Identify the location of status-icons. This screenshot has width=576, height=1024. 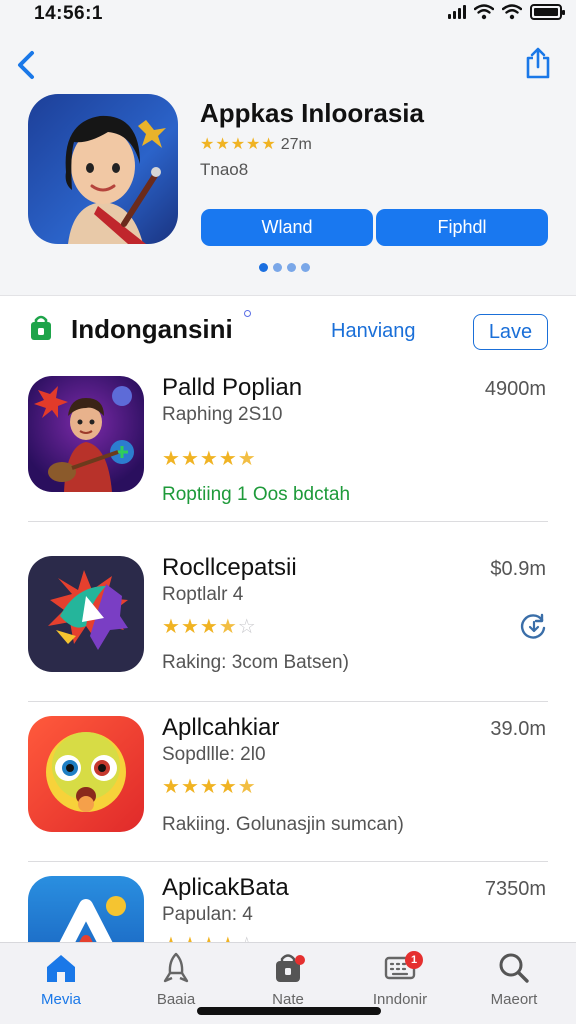
(506, 12).